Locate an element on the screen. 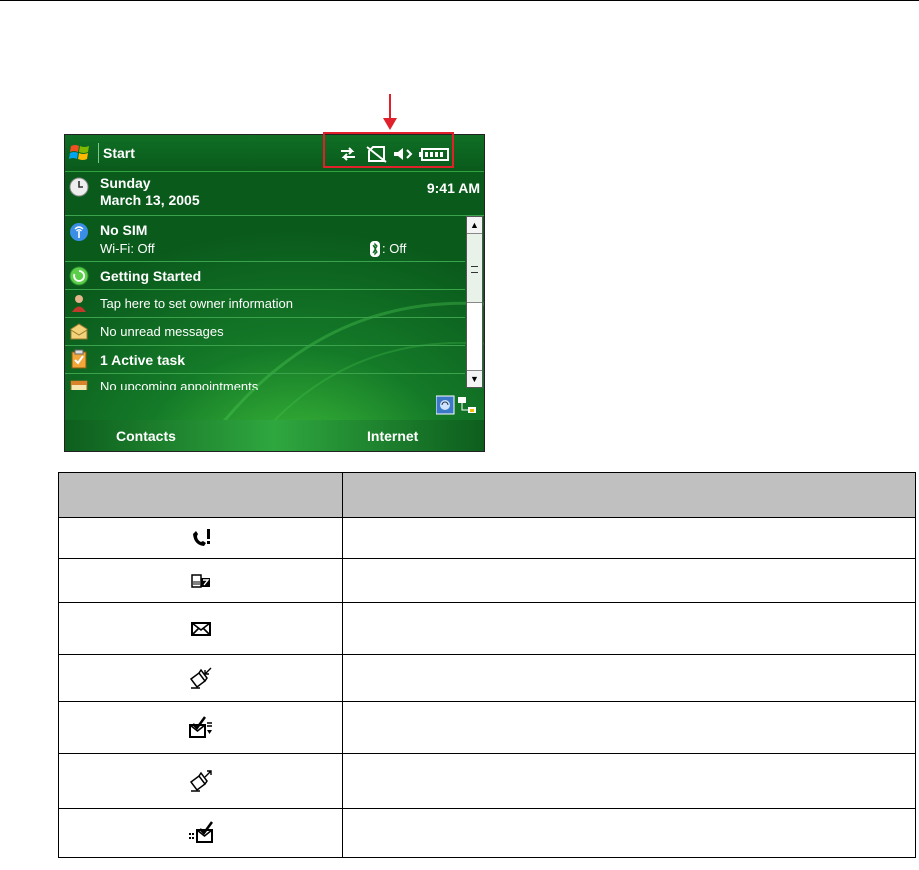 The height and width of the screenshot is (870, 919). scroll-thumb is located at coordinates (474, 268).